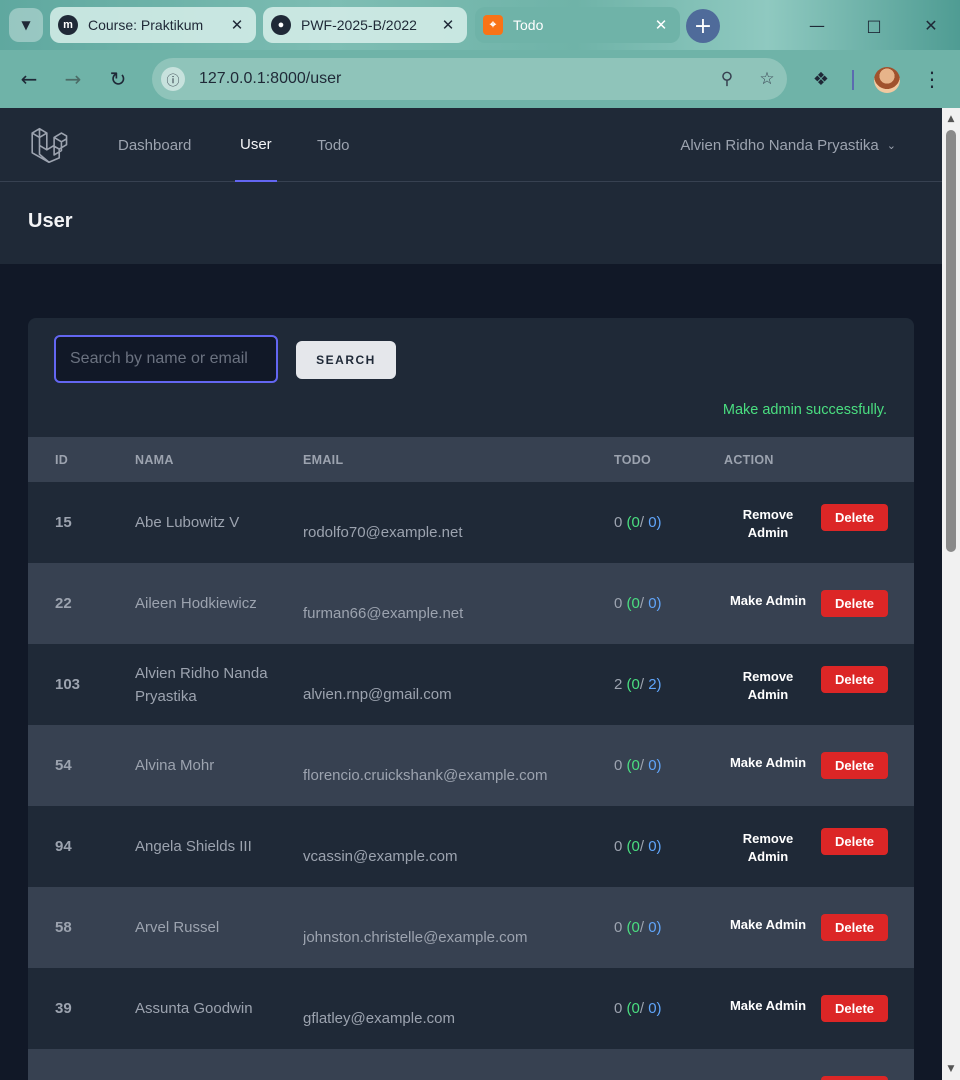  Describe the element at coordinates (380, 856) in the screenshot. I see `user-email: vcassin@example.com` at that location.